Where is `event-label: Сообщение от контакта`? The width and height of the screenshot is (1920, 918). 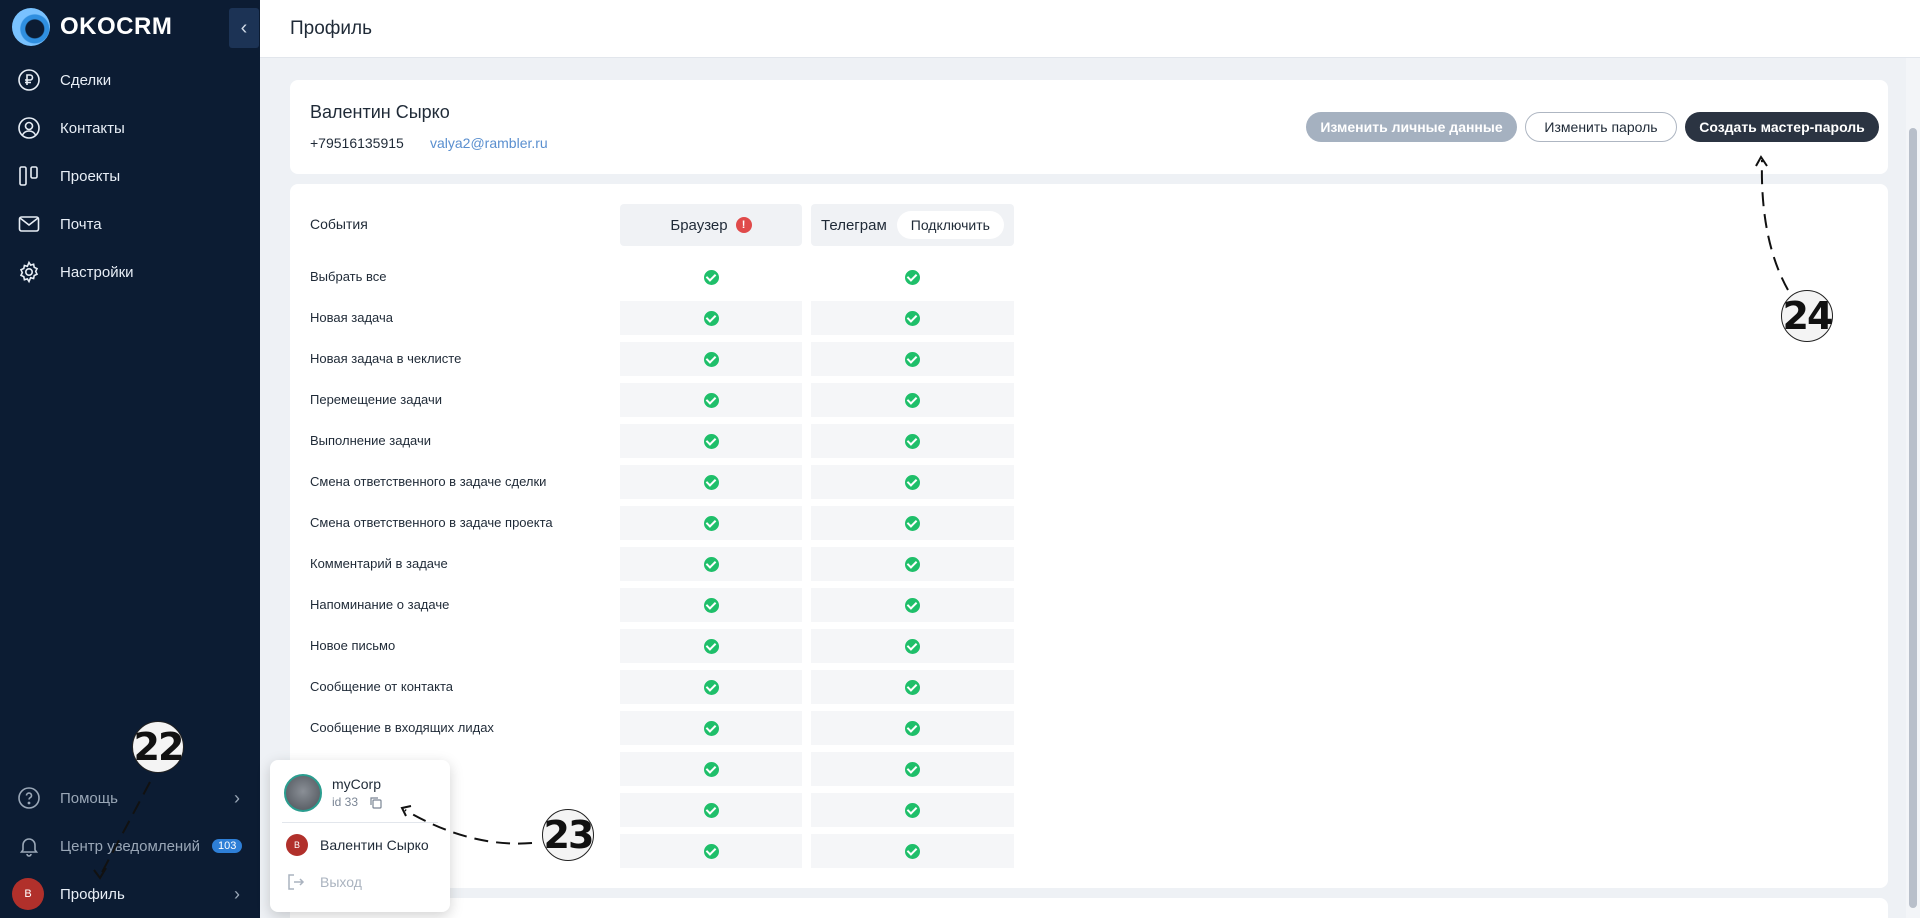 event-label: Сообщение от контакта is located at coordinates (382, 686).